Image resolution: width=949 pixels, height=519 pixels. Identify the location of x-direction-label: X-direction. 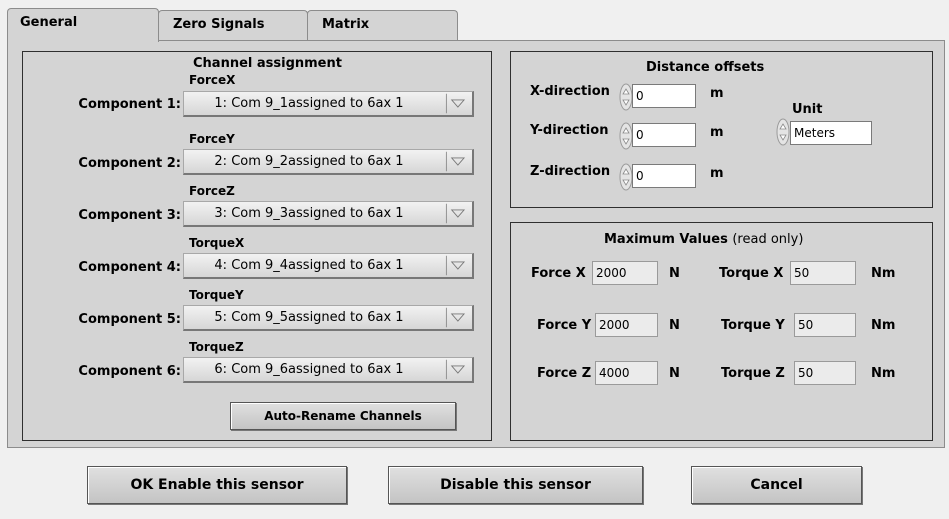
(570, 91).